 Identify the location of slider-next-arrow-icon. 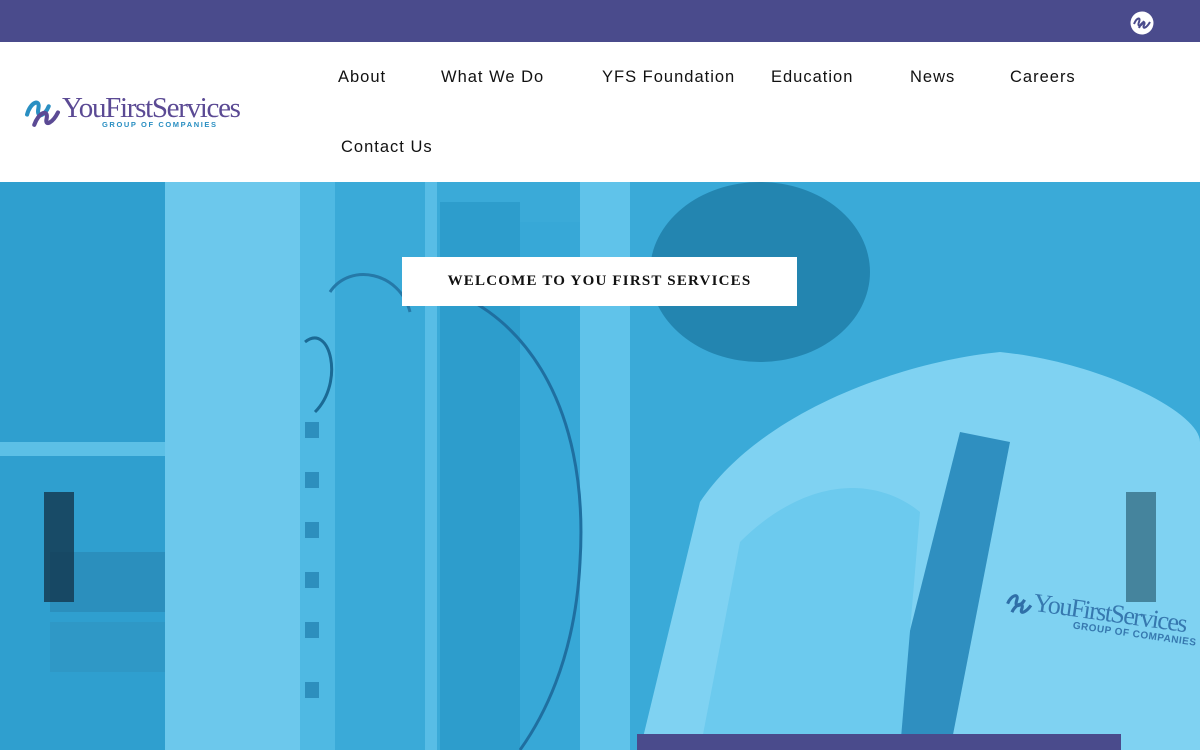
(1141, 547).